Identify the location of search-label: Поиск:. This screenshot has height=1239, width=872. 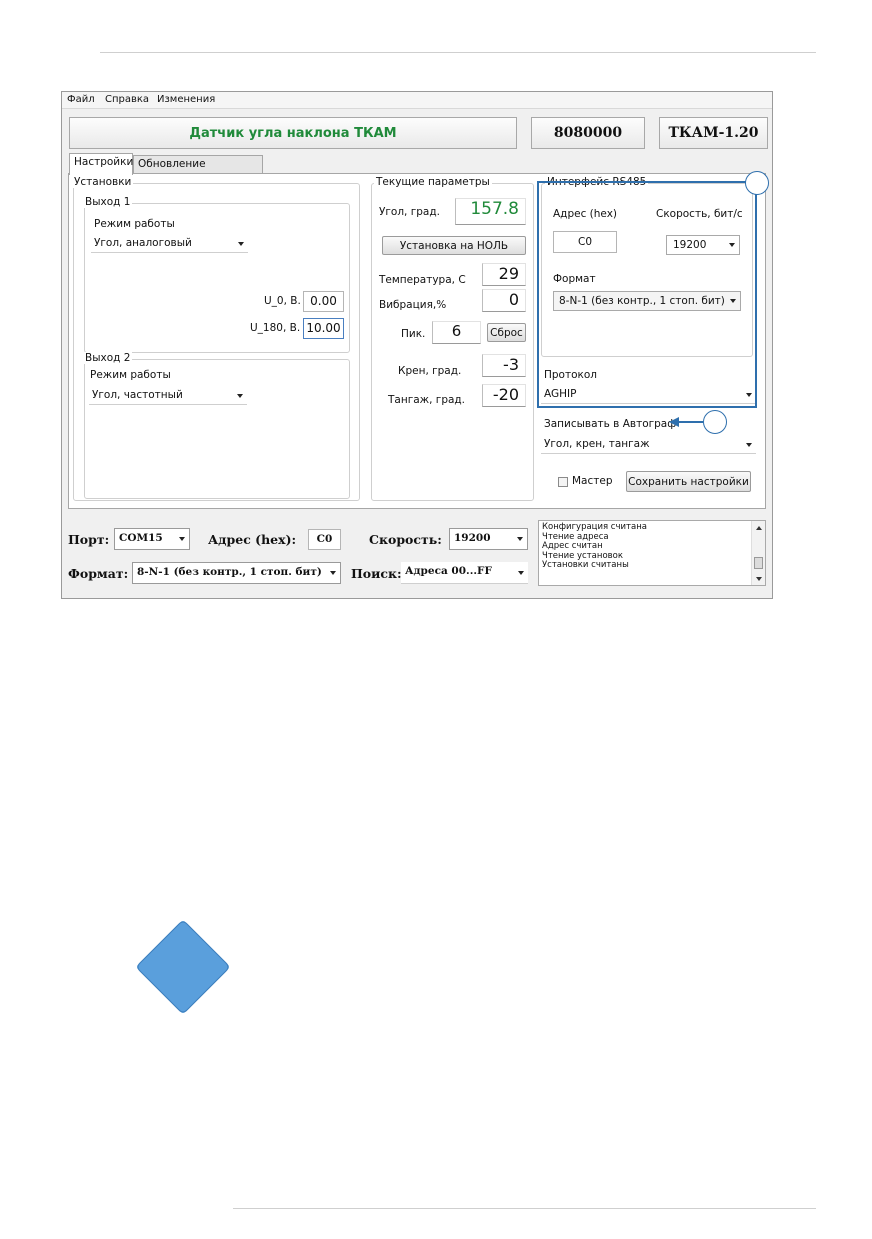
(376, 573).